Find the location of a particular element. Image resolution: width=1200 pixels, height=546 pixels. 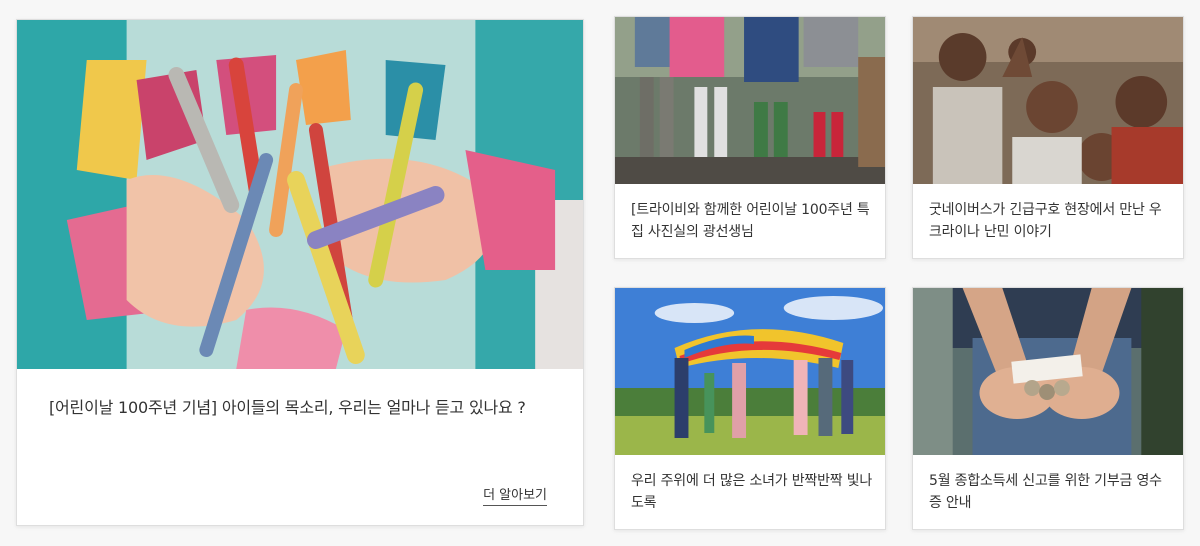

article-card-3: 우리 주위에 더 많은 소녀가 반짝반짝 빛나도록 is located at coordinates (750, 408).